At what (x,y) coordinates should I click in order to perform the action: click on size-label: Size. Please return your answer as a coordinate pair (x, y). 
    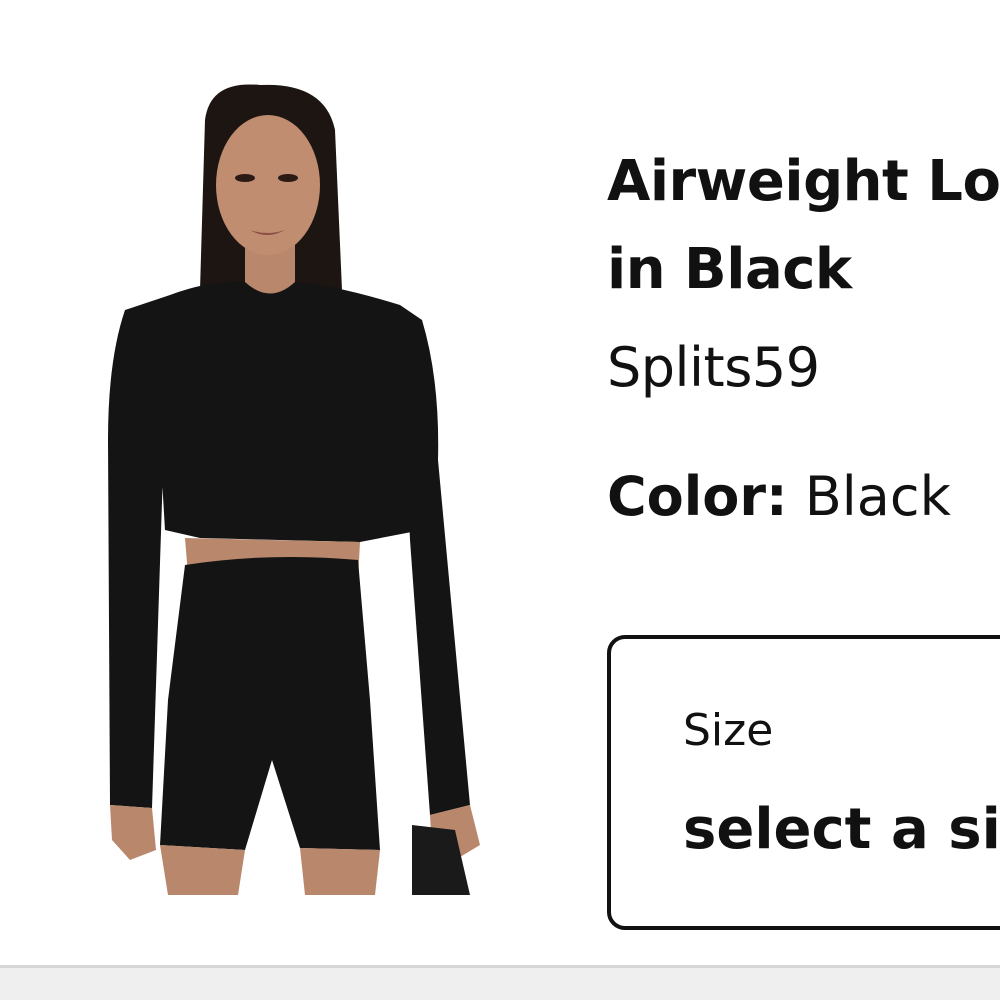
    Looking at the image, I should click on (728, 730).